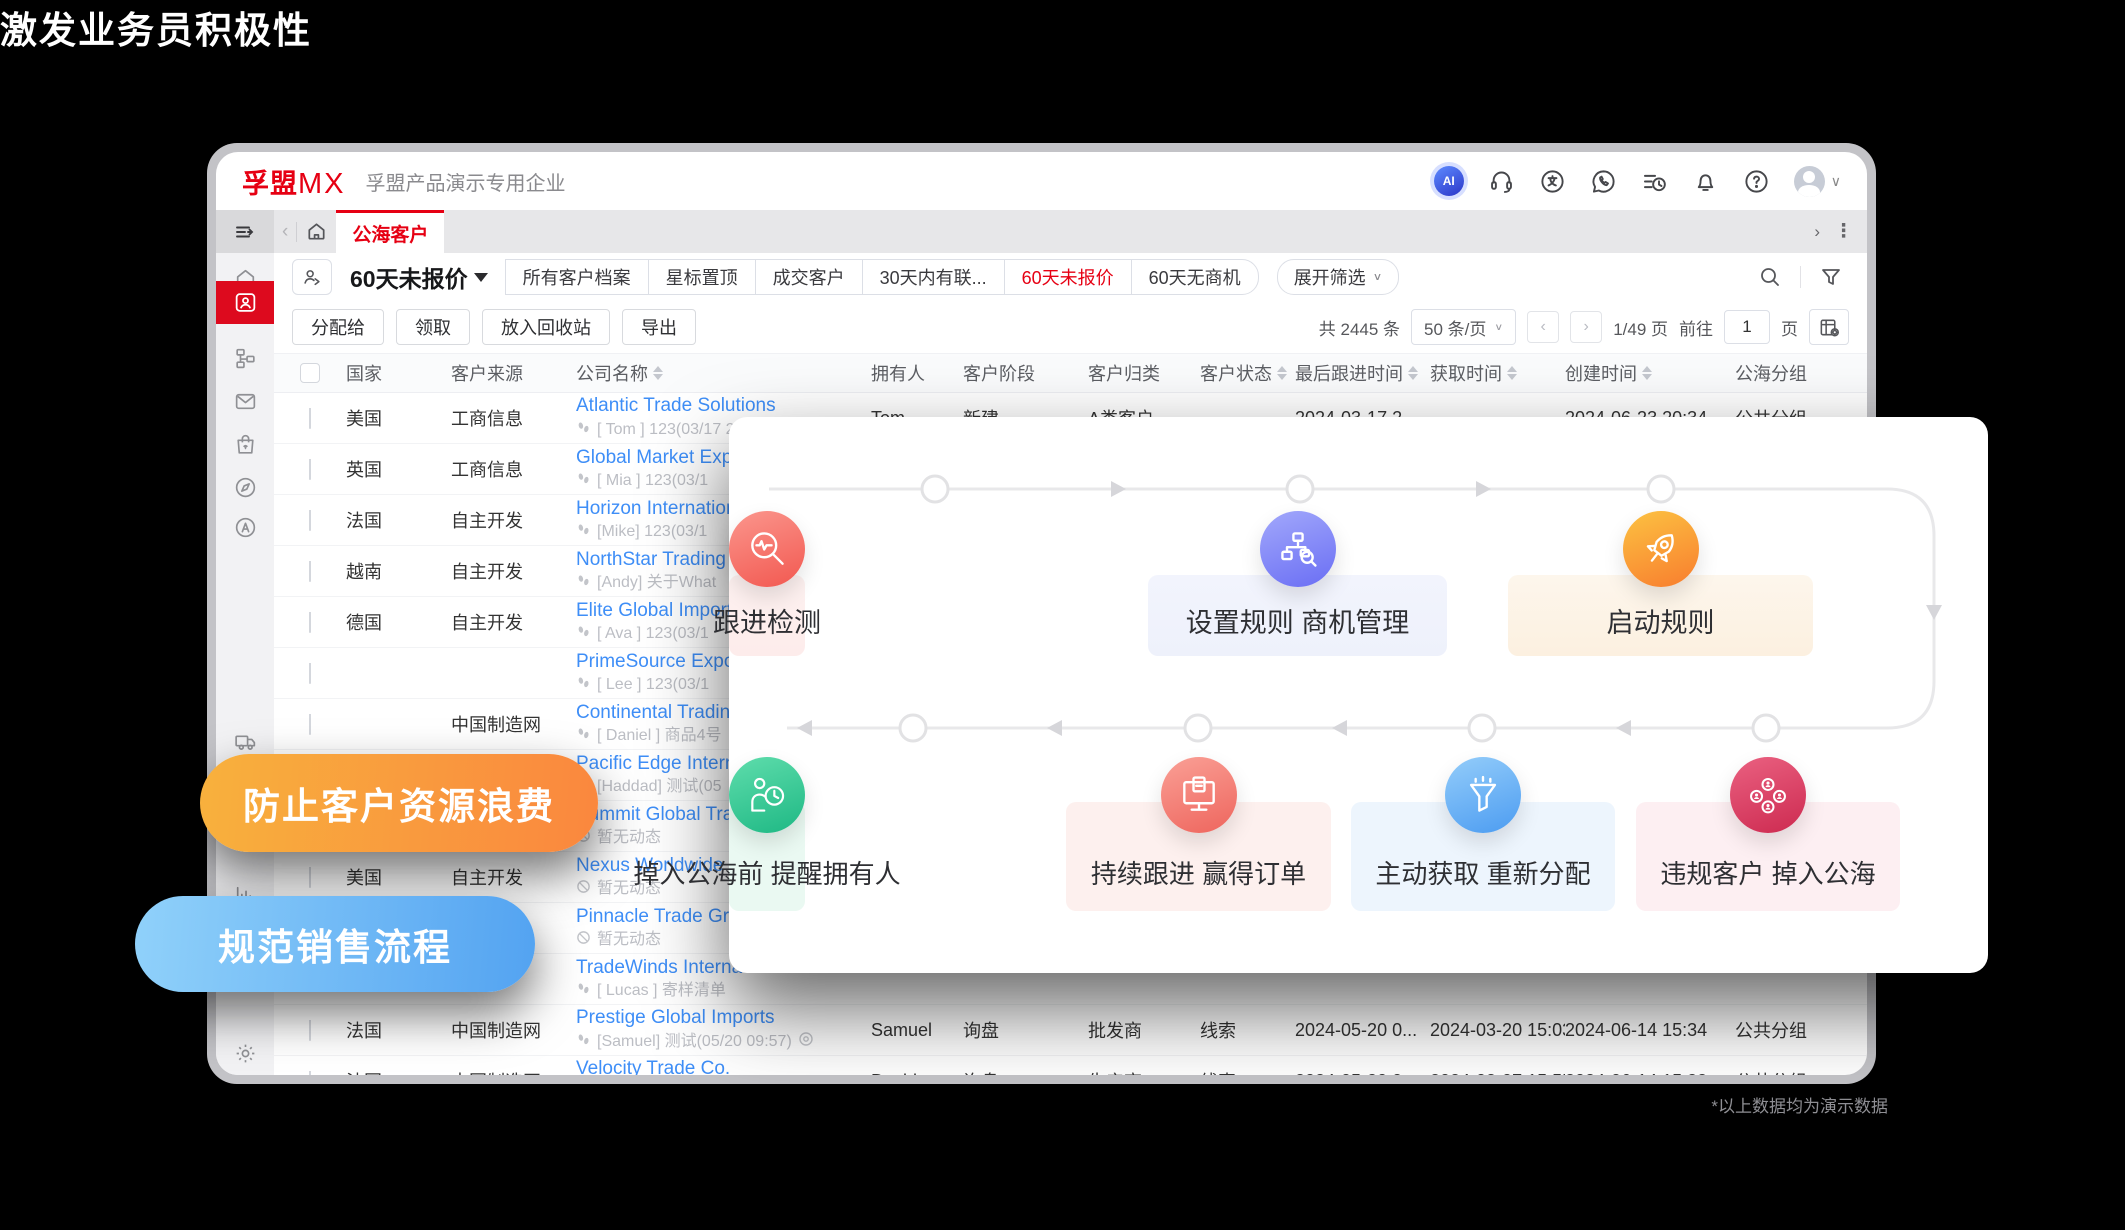  Describe the element at coordinates (1448, 181) in the screenshot. I see `ai-assistant-icon: AI` at that location.